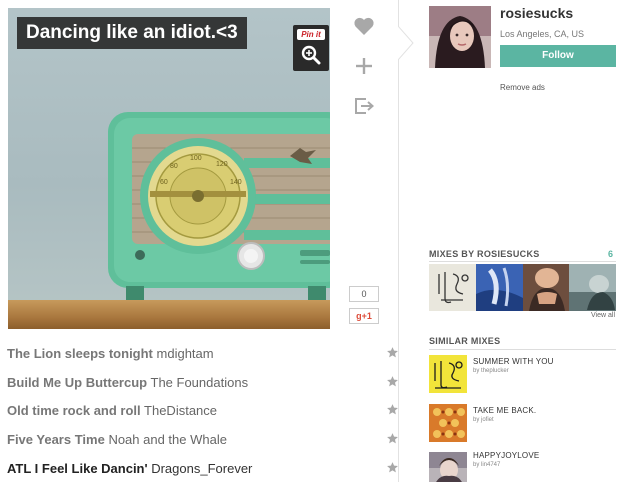  Describe the element at coordinates (77, 382) in the screenshot. I see `track-title: Build Me Up Buttercup` at that location.